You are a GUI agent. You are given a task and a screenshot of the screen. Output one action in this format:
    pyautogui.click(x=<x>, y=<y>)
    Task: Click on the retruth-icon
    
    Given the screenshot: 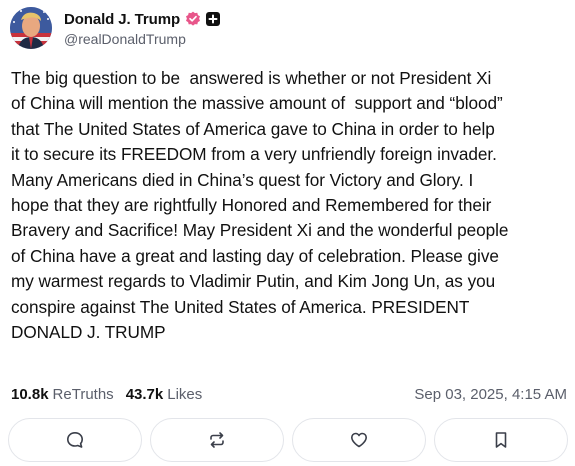 What is the action you would take?
    pyautogui.click(x=217, y=440)
    